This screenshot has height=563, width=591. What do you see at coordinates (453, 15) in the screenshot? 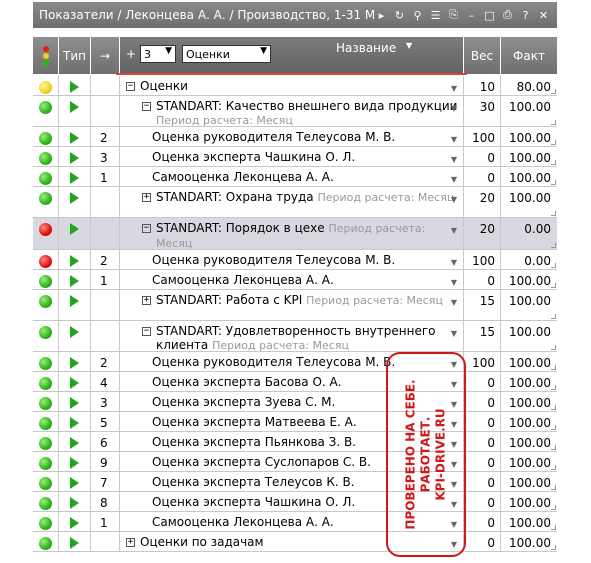
I see `export-icon: ⎘` at bounding box center [453, 15].